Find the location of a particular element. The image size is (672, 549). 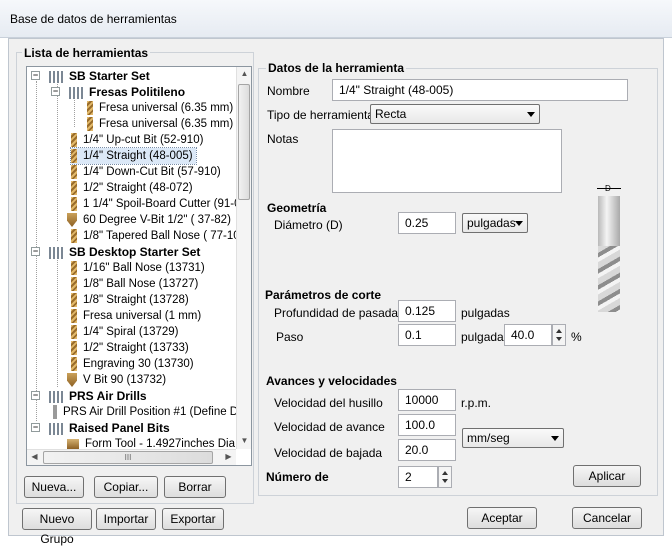

tree-item: 1/8" Ball Nose (13727) is located at coordinates (134, 284).